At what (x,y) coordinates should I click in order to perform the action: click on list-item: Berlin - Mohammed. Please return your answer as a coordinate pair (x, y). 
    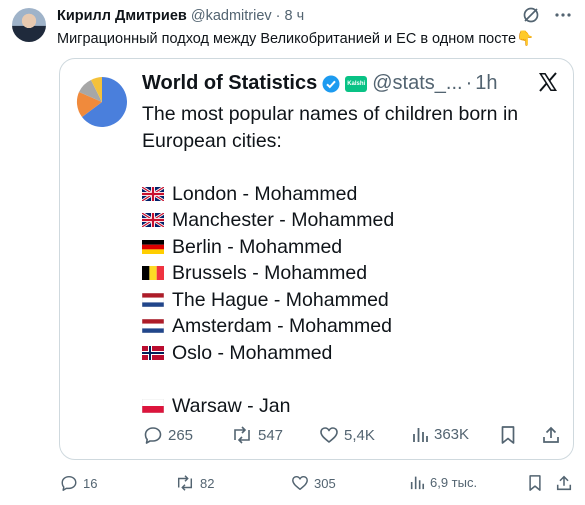
    Looking at the image, I should click on (352, 247).